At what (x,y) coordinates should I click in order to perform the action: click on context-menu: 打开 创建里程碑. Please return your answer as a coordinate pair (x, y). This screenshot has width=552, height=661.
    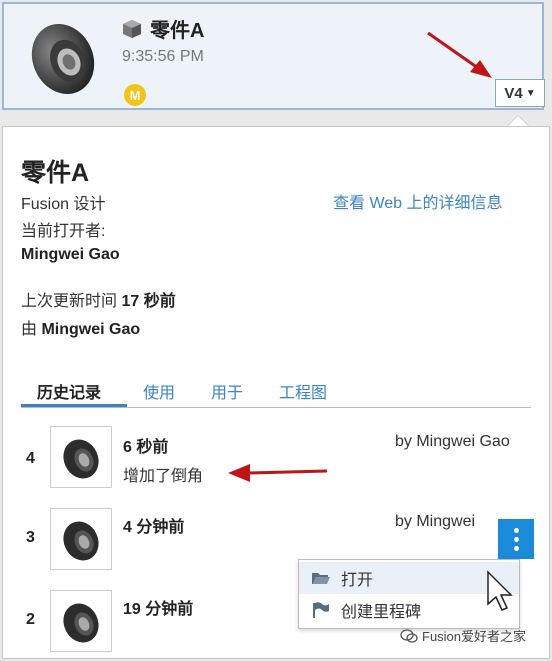
    Looking at the image, I should click on (409, 594).